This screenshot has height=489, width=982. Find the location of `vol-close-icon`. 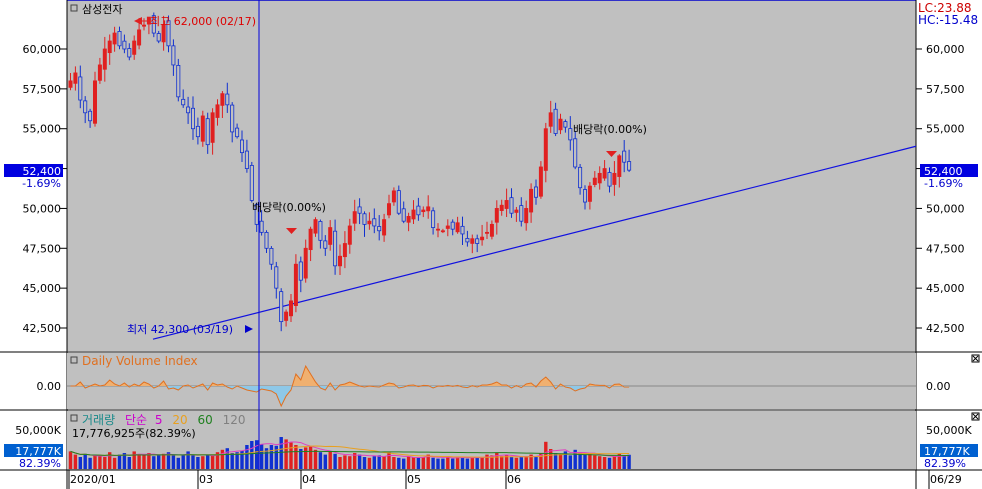

vol-close-icon is located at coordinates (975, 416).